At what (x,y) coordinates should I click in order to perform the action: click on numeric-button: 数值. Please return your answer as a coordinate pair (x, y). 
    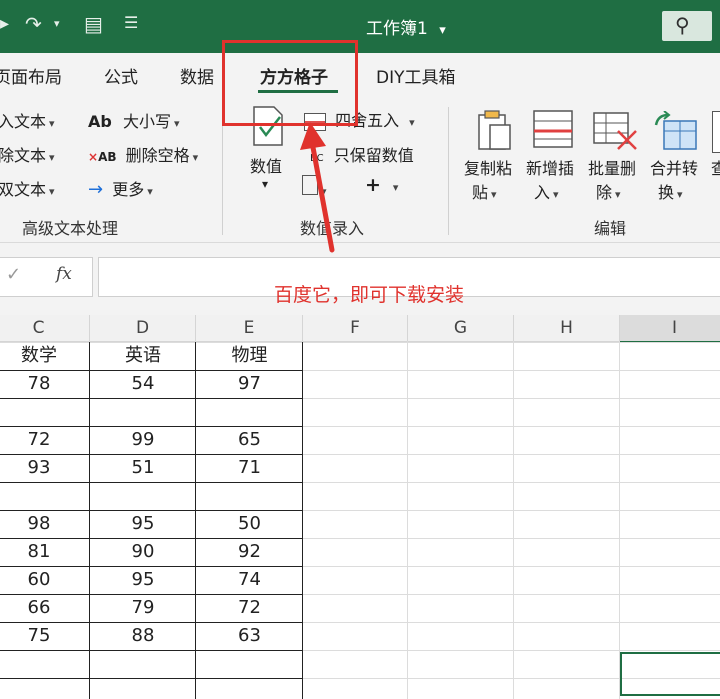
    Looking at the image, I should click on (266, 165).